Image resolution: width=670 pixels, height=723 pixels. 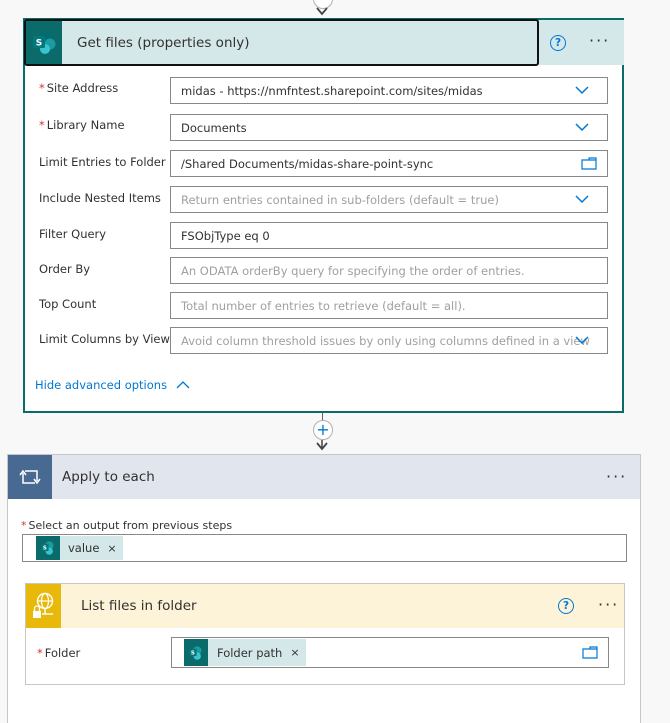 I want to click on hide-advanced-options-link: Hide advanced options, so click(x=112, y=385).